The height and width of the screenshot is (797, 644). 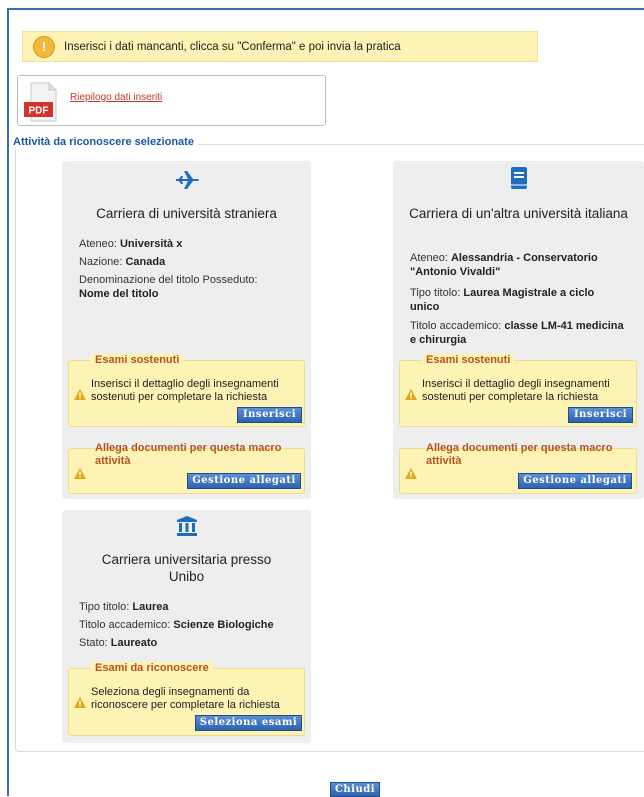 I want to click on airplane-icon, so click(x=186, y=181).